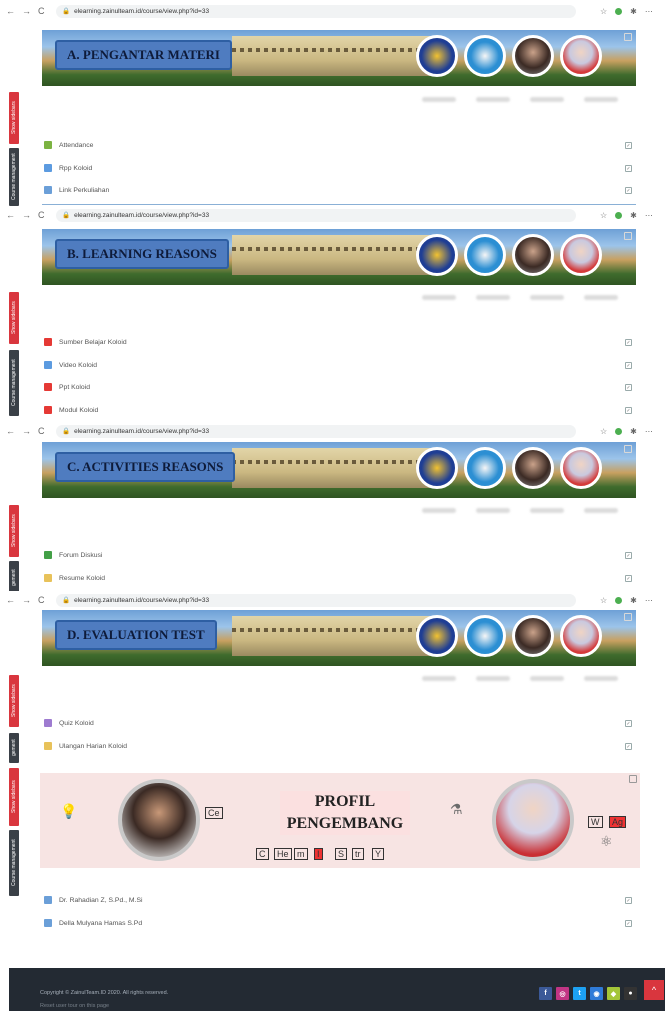 The height and width of the screenshot is (1011, 665). What do you see at coordinates (588, 993) in the screenshot?
I see `social-links: f ◎ t ◉ ◆ ●` at bounding box center [588, 993].